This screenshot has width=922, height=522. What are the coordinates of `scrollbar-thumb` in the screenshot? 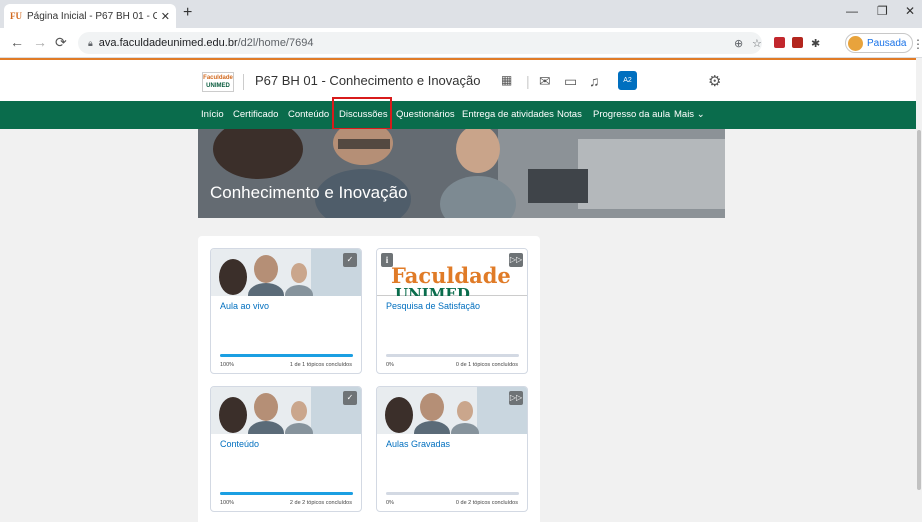 It's located at (919, 310).